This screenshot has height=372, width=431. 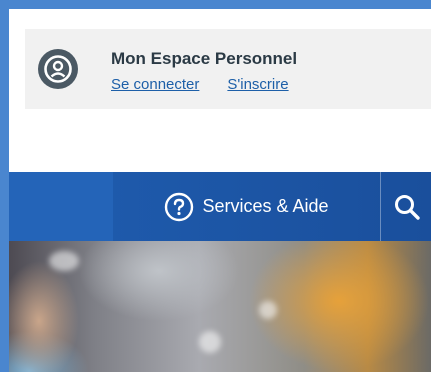 What do you see at coordinates (58, 69) in the screenshot?
I see `user-avatar-icon` at bounding box center [58, 69].